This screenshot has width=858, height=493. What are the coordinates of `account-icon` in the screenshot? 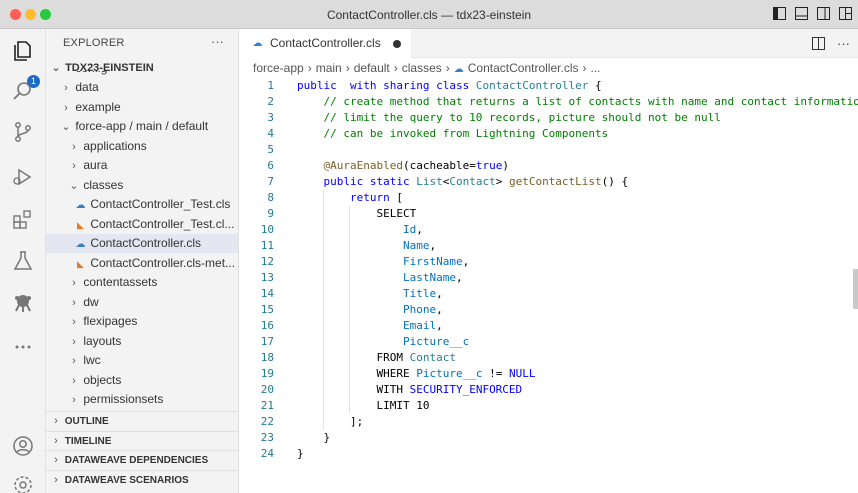 It's located at (23, 446).